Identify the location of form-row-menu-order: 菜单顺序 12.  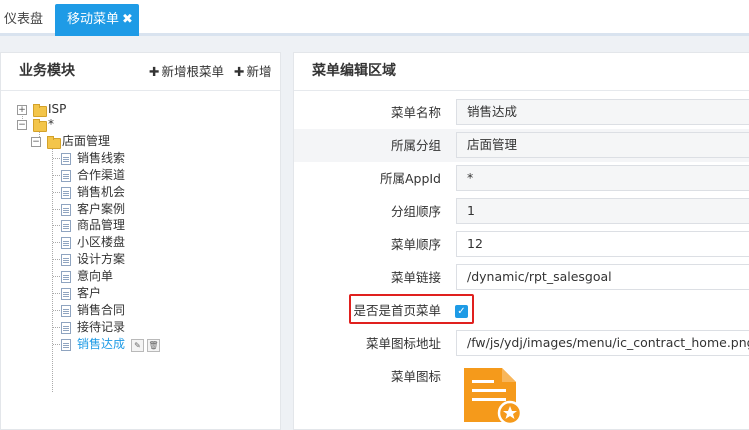
(521, 244).